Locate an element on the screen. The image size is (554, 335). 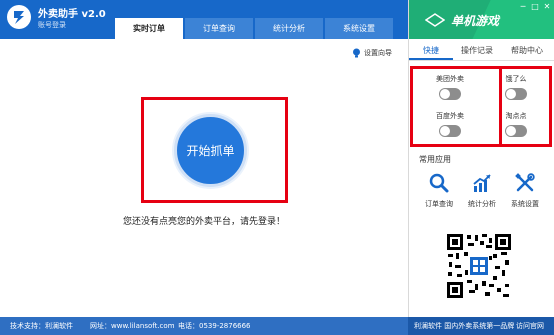
start-grab-orders-button: 开始抓单 is located at coordinates (210, 150).